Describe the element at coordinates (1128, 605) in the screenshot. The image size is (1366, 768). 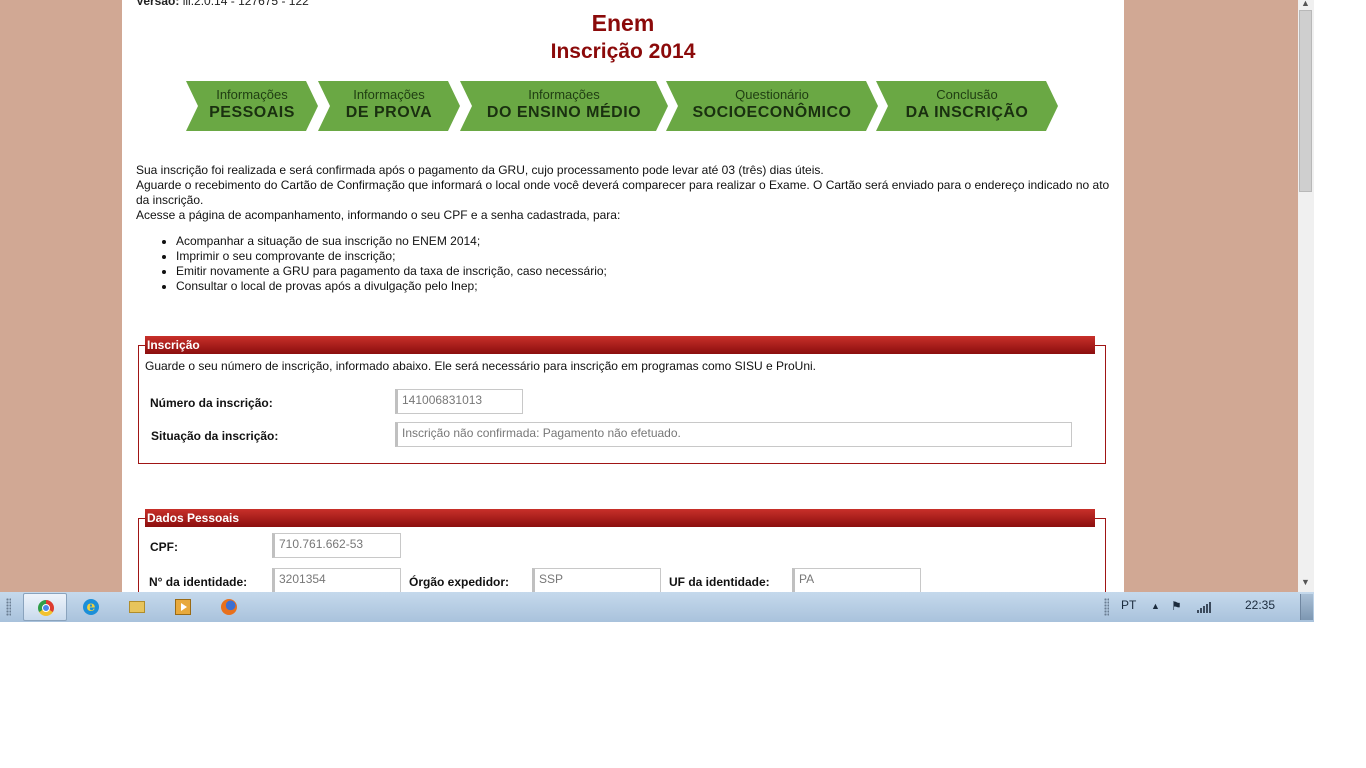
I see `language-indicator: PT` at that location.